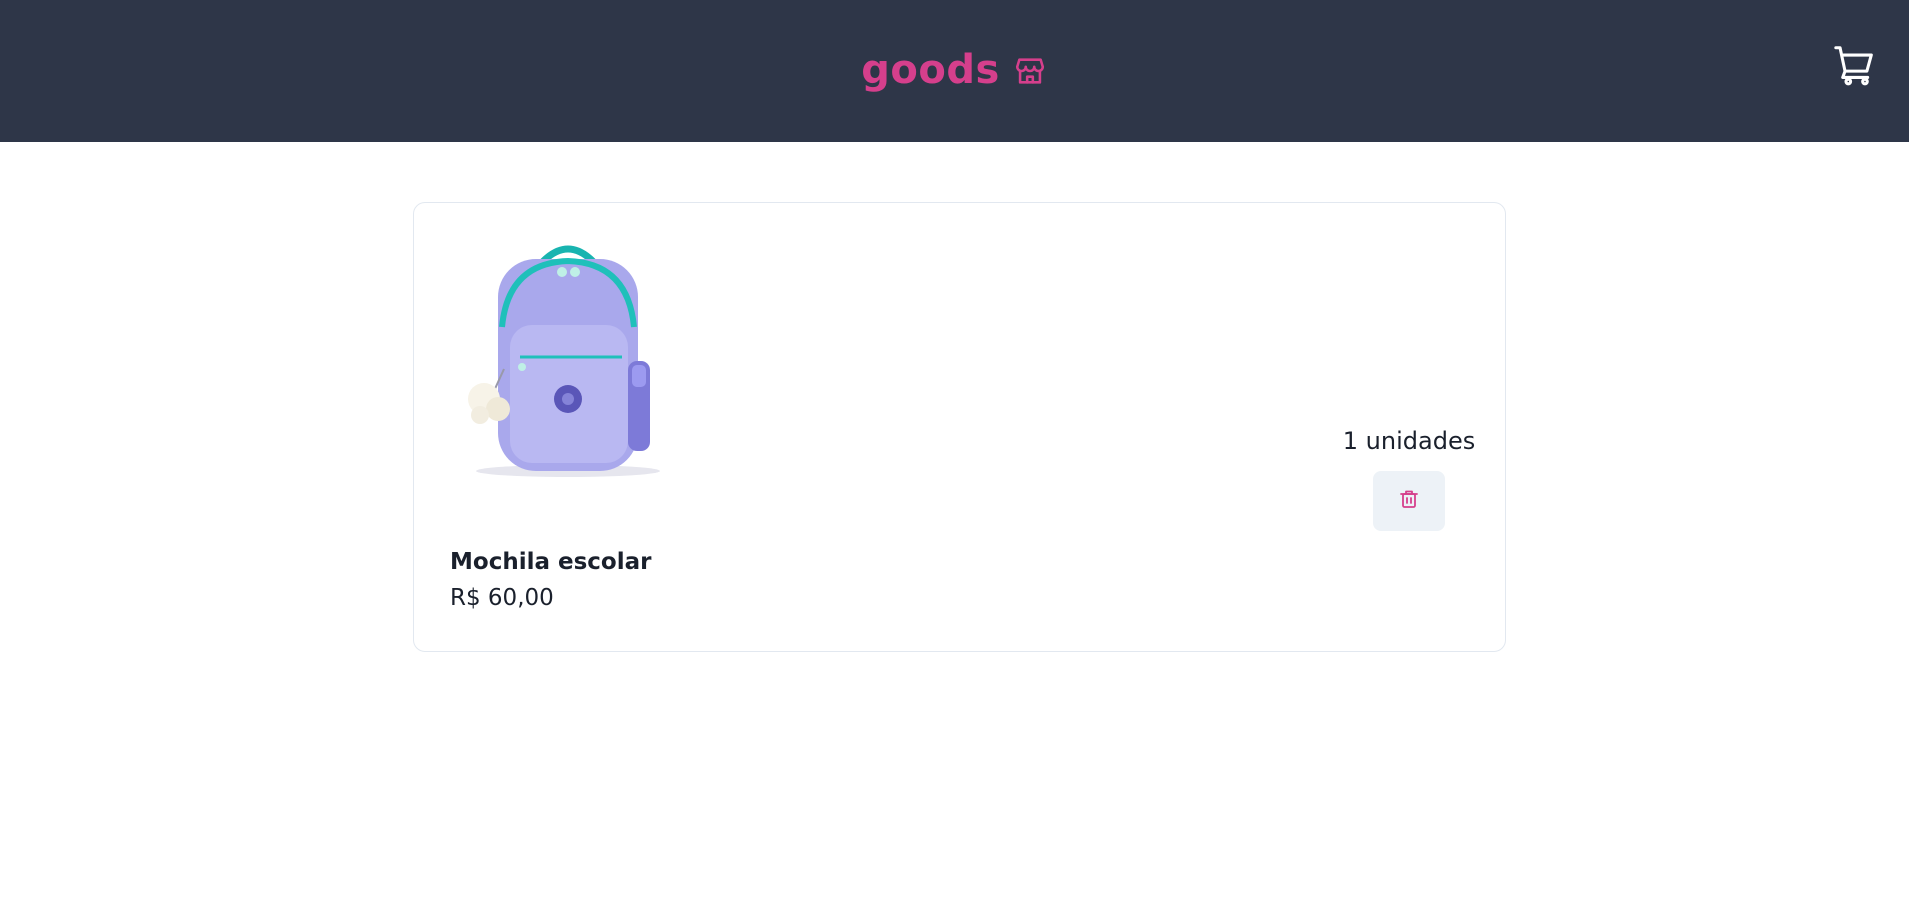  Describe the element at coordinates (1855, 65) in the screenshot. I see `shopping-cart-icon` at that location.